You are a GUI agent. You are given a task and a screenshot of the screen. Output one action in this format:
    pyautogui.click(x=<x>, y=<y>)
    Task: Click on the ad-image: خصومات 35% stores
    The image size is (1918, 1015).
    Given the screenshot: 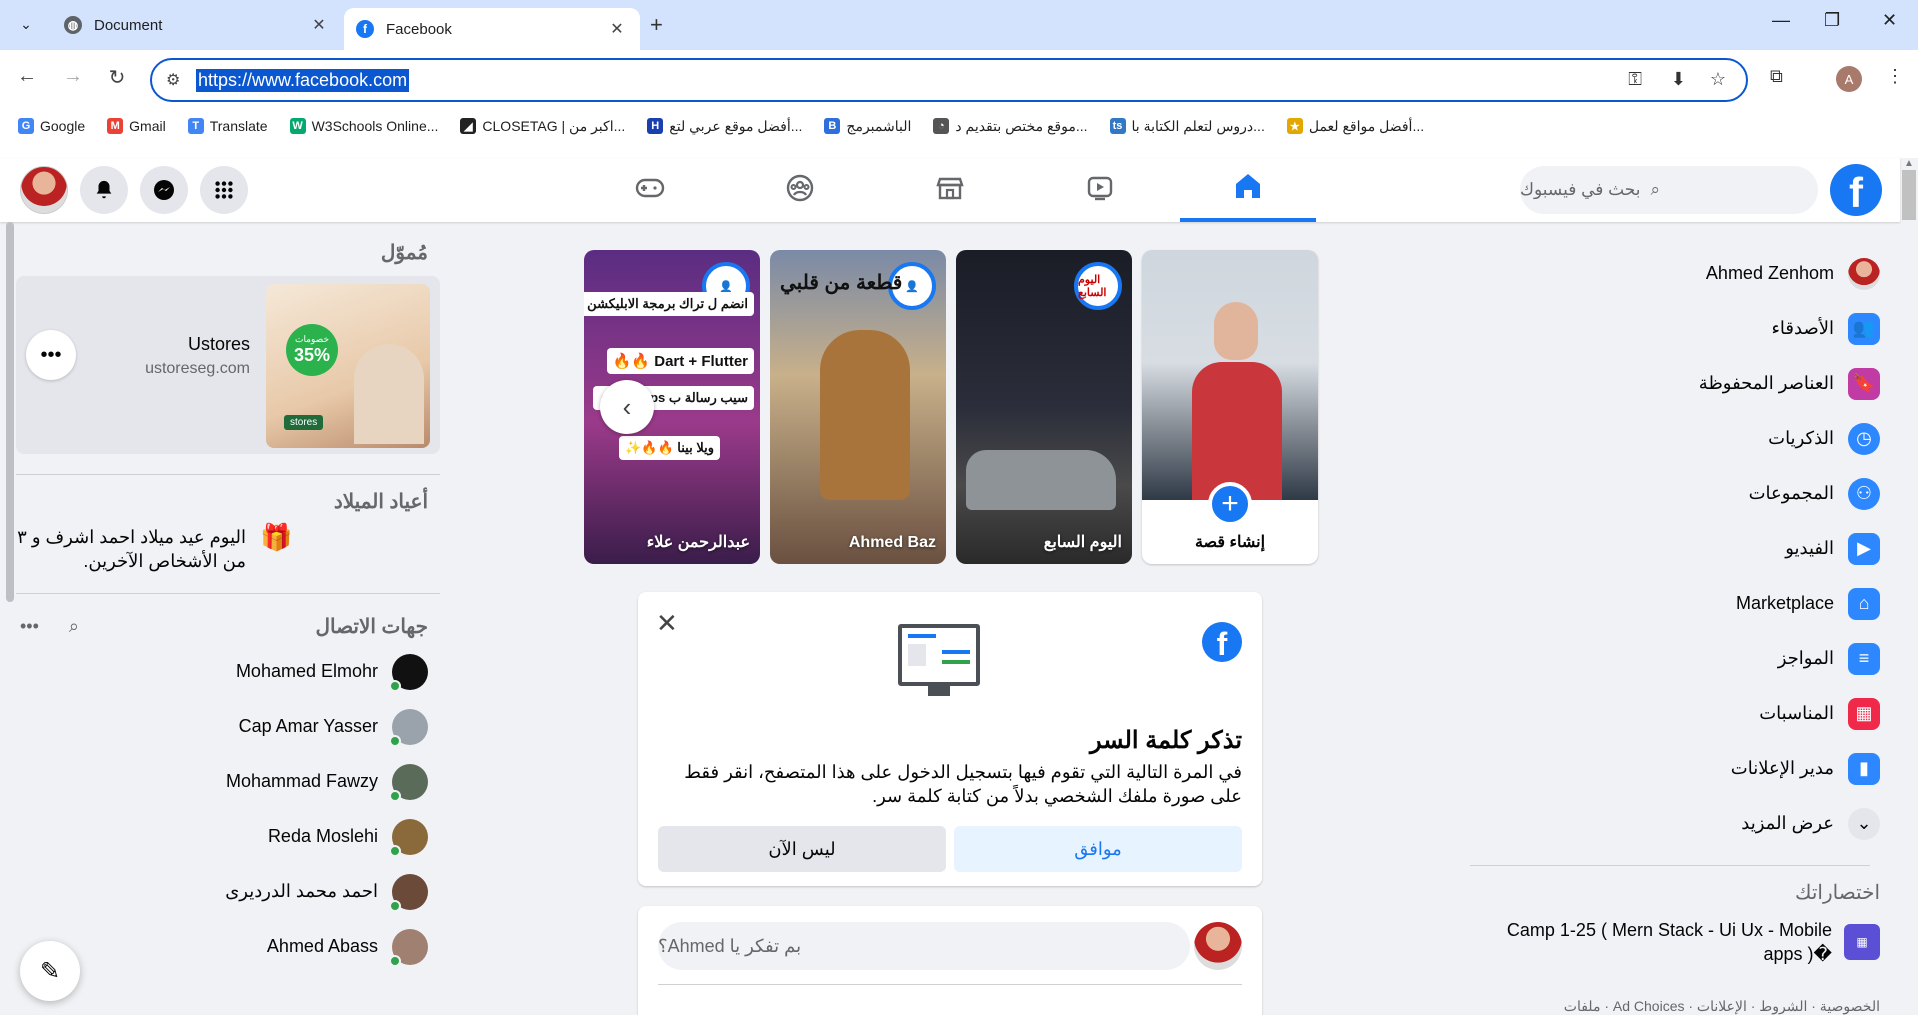 What is the action you would take?
    pyautogui.click(x=348, y=366)
    